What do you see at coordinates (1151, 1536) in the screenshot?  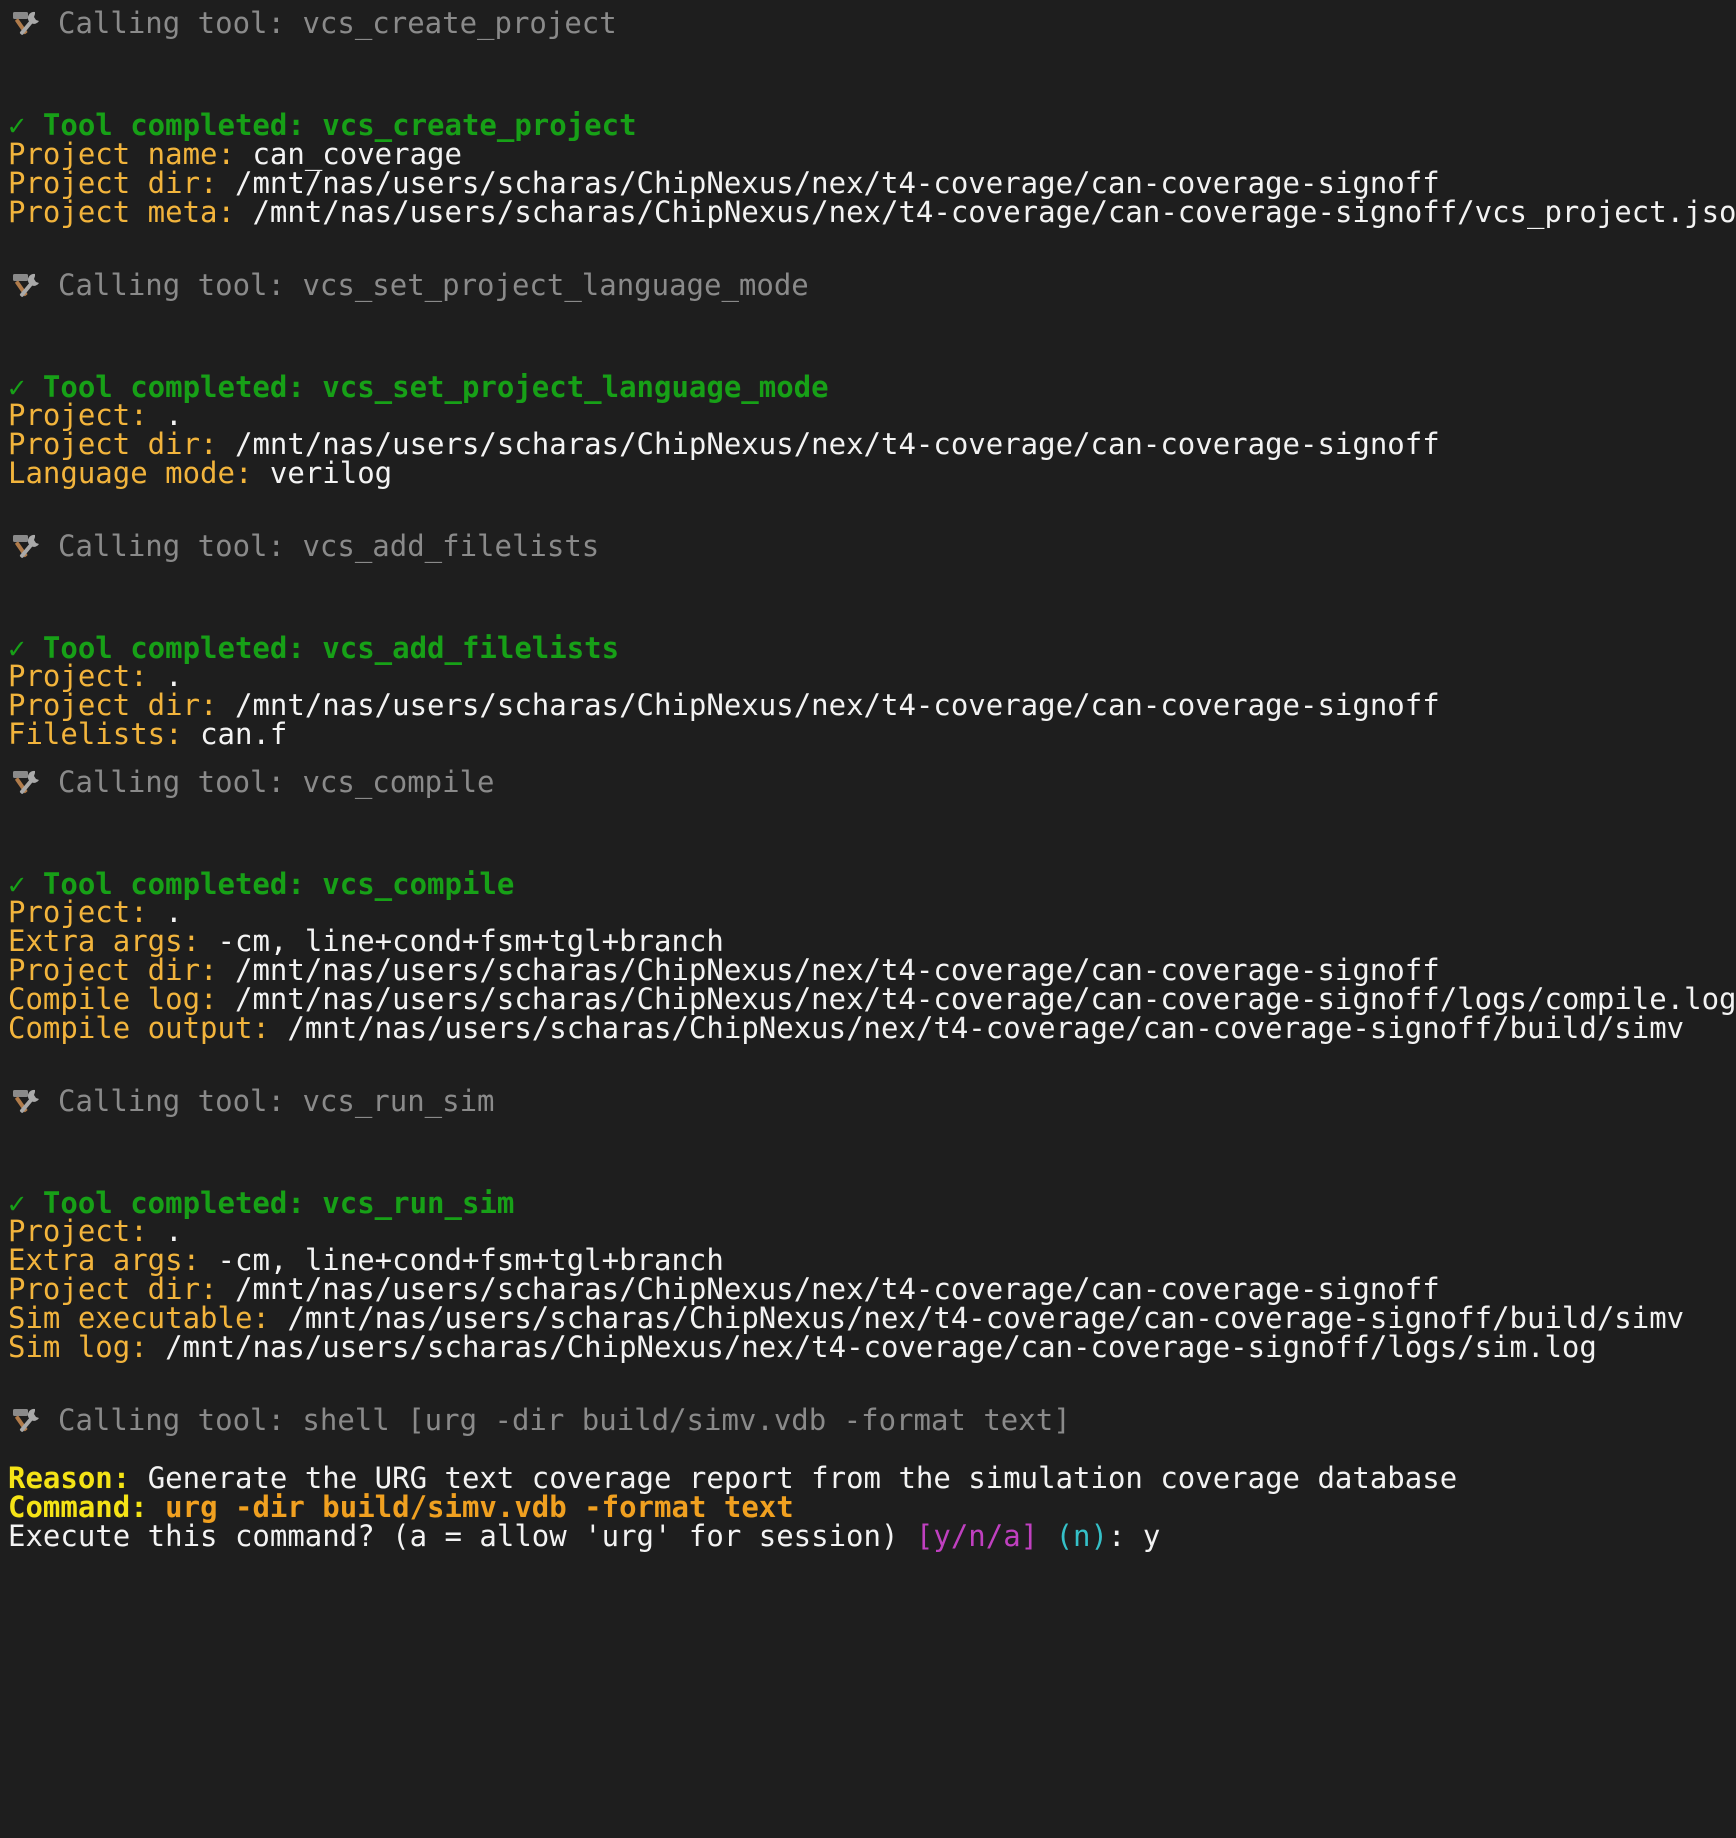 I see `prompt-answer-input: y` at bounding box center [1151, 1536].